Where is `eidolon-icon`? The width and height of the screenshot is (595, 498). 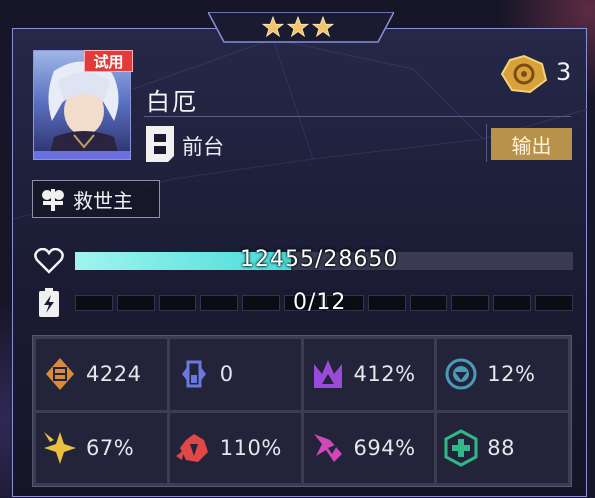
eidolon-icon is located at coordinates (524, 74).